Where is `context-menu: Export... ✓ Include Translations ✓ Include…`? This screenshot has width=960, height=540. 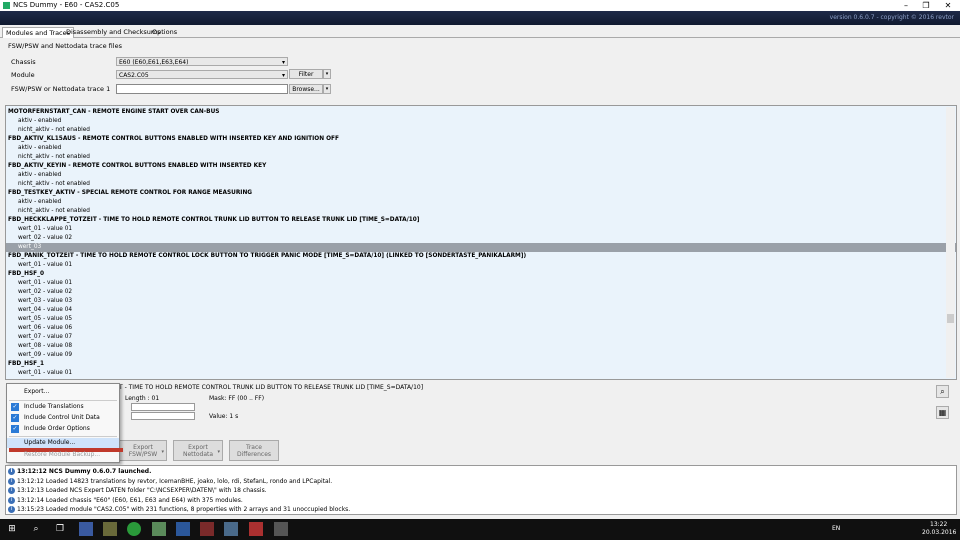
context-menu: Export... ✓ Include Translations ✓ Include… is located at coordinates (64, 423).